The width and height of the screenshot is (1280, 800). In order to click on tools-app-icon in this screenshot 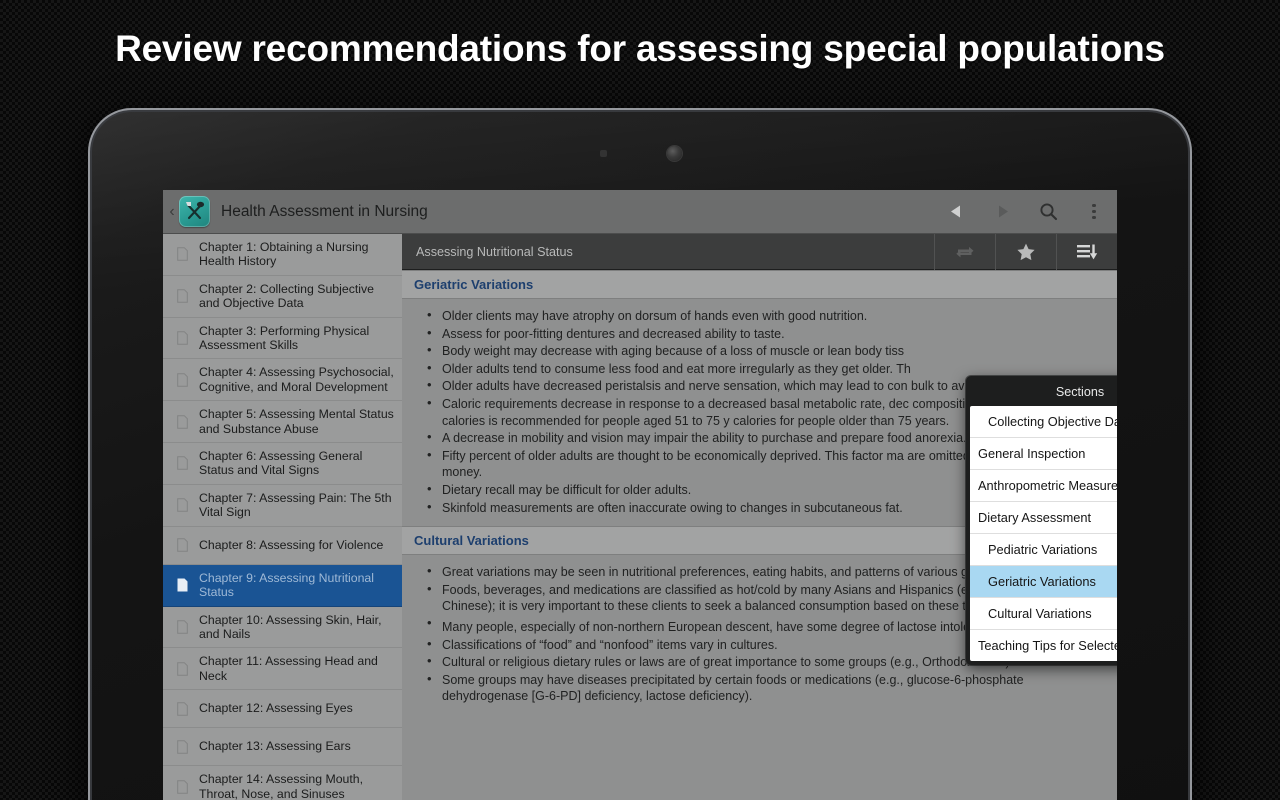, I will do `click(194, 211)`.